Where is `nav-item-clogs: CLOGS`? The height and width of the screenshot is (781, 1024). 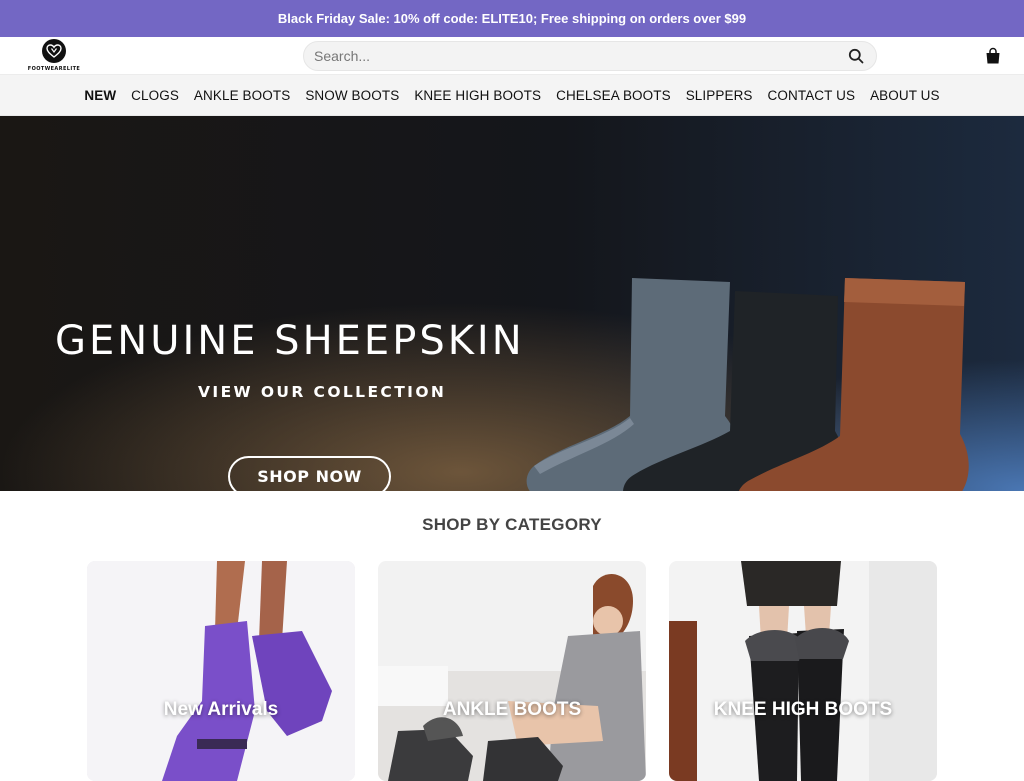 nav-item-clogs: CLOGS is located at coordinates (155, 95).